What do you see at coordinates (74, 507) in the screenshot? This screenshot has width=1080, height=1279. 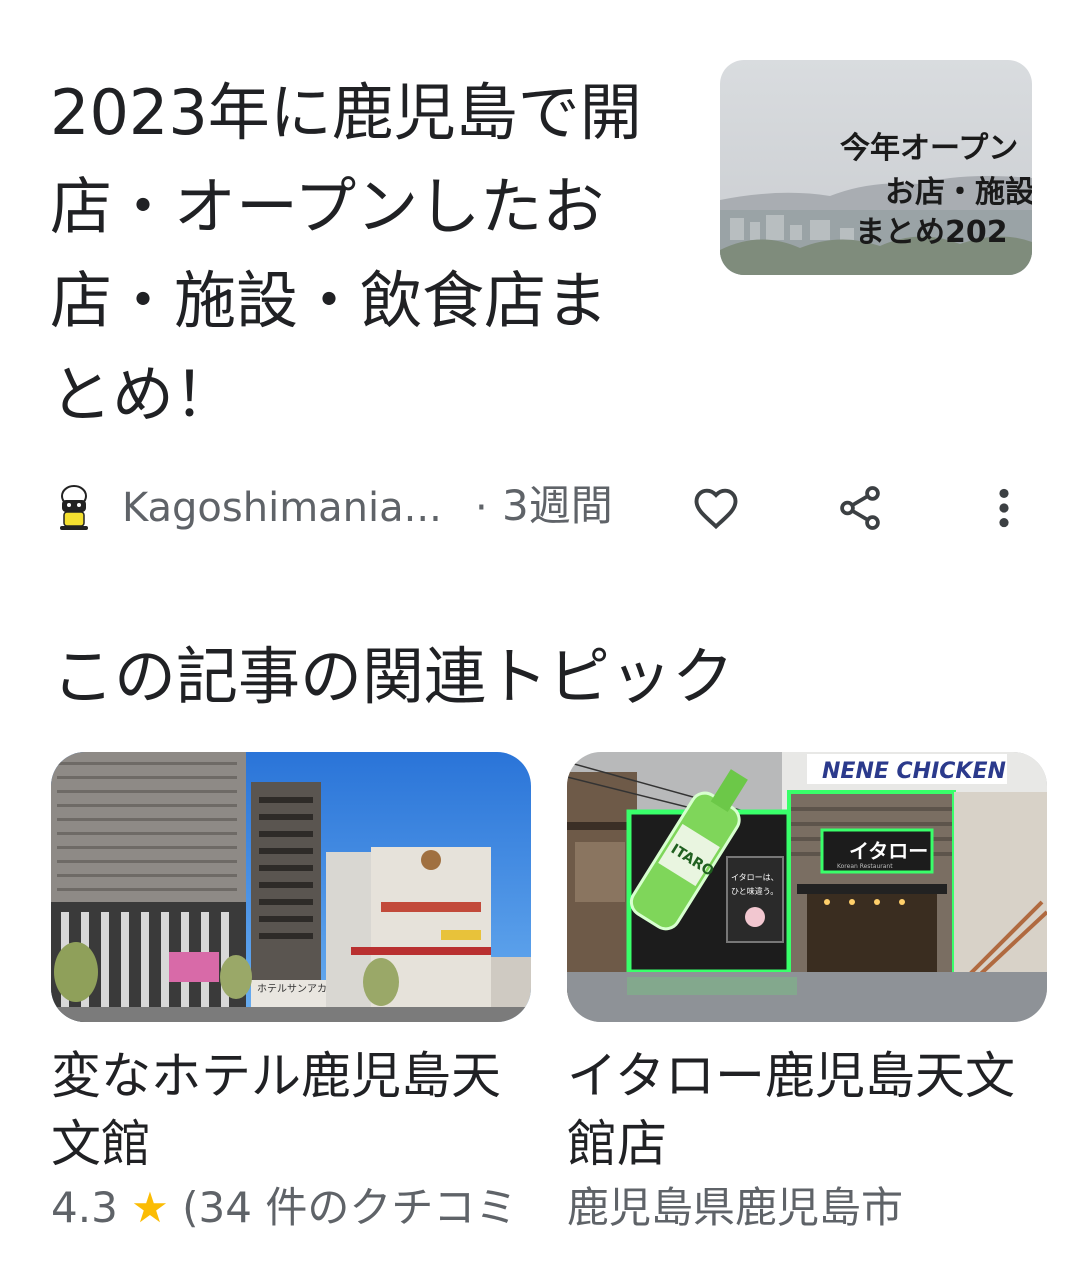 I see `source-avatar` at bounding box center [74, 507].